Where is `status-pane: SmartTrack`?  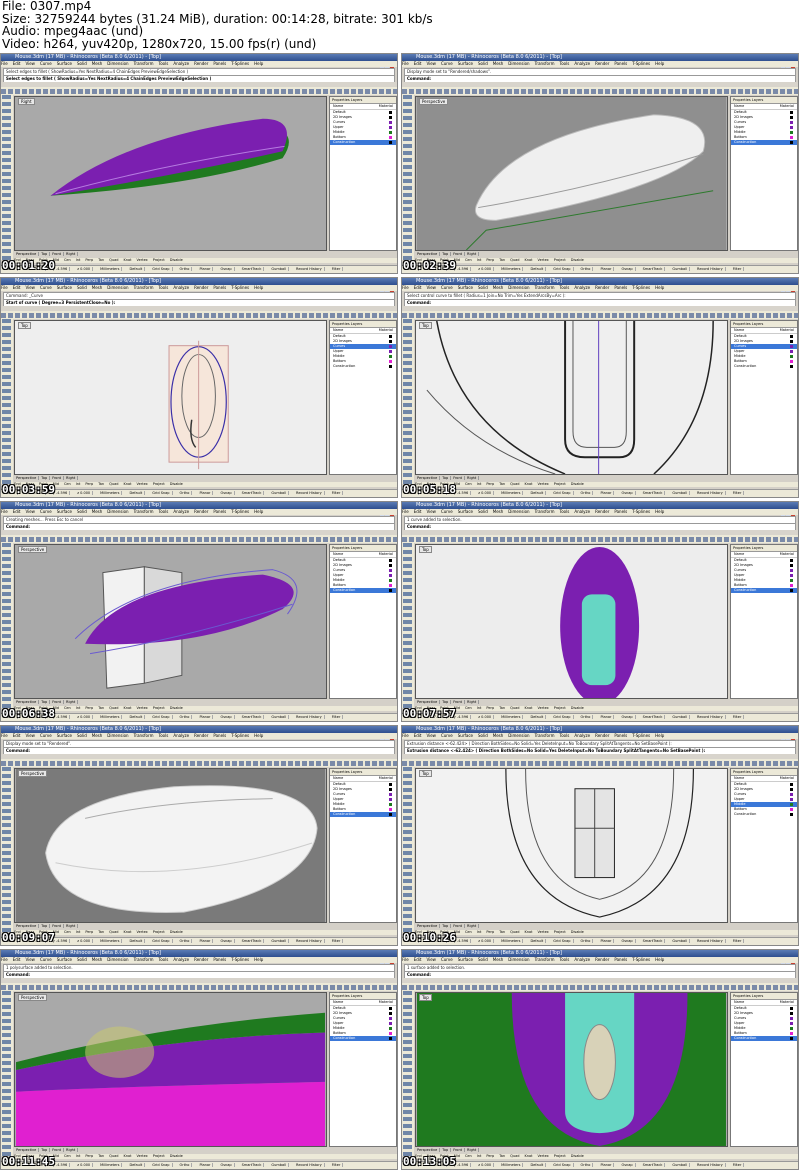 status-pane: SmartTrack is located at coordinates (252, 941).